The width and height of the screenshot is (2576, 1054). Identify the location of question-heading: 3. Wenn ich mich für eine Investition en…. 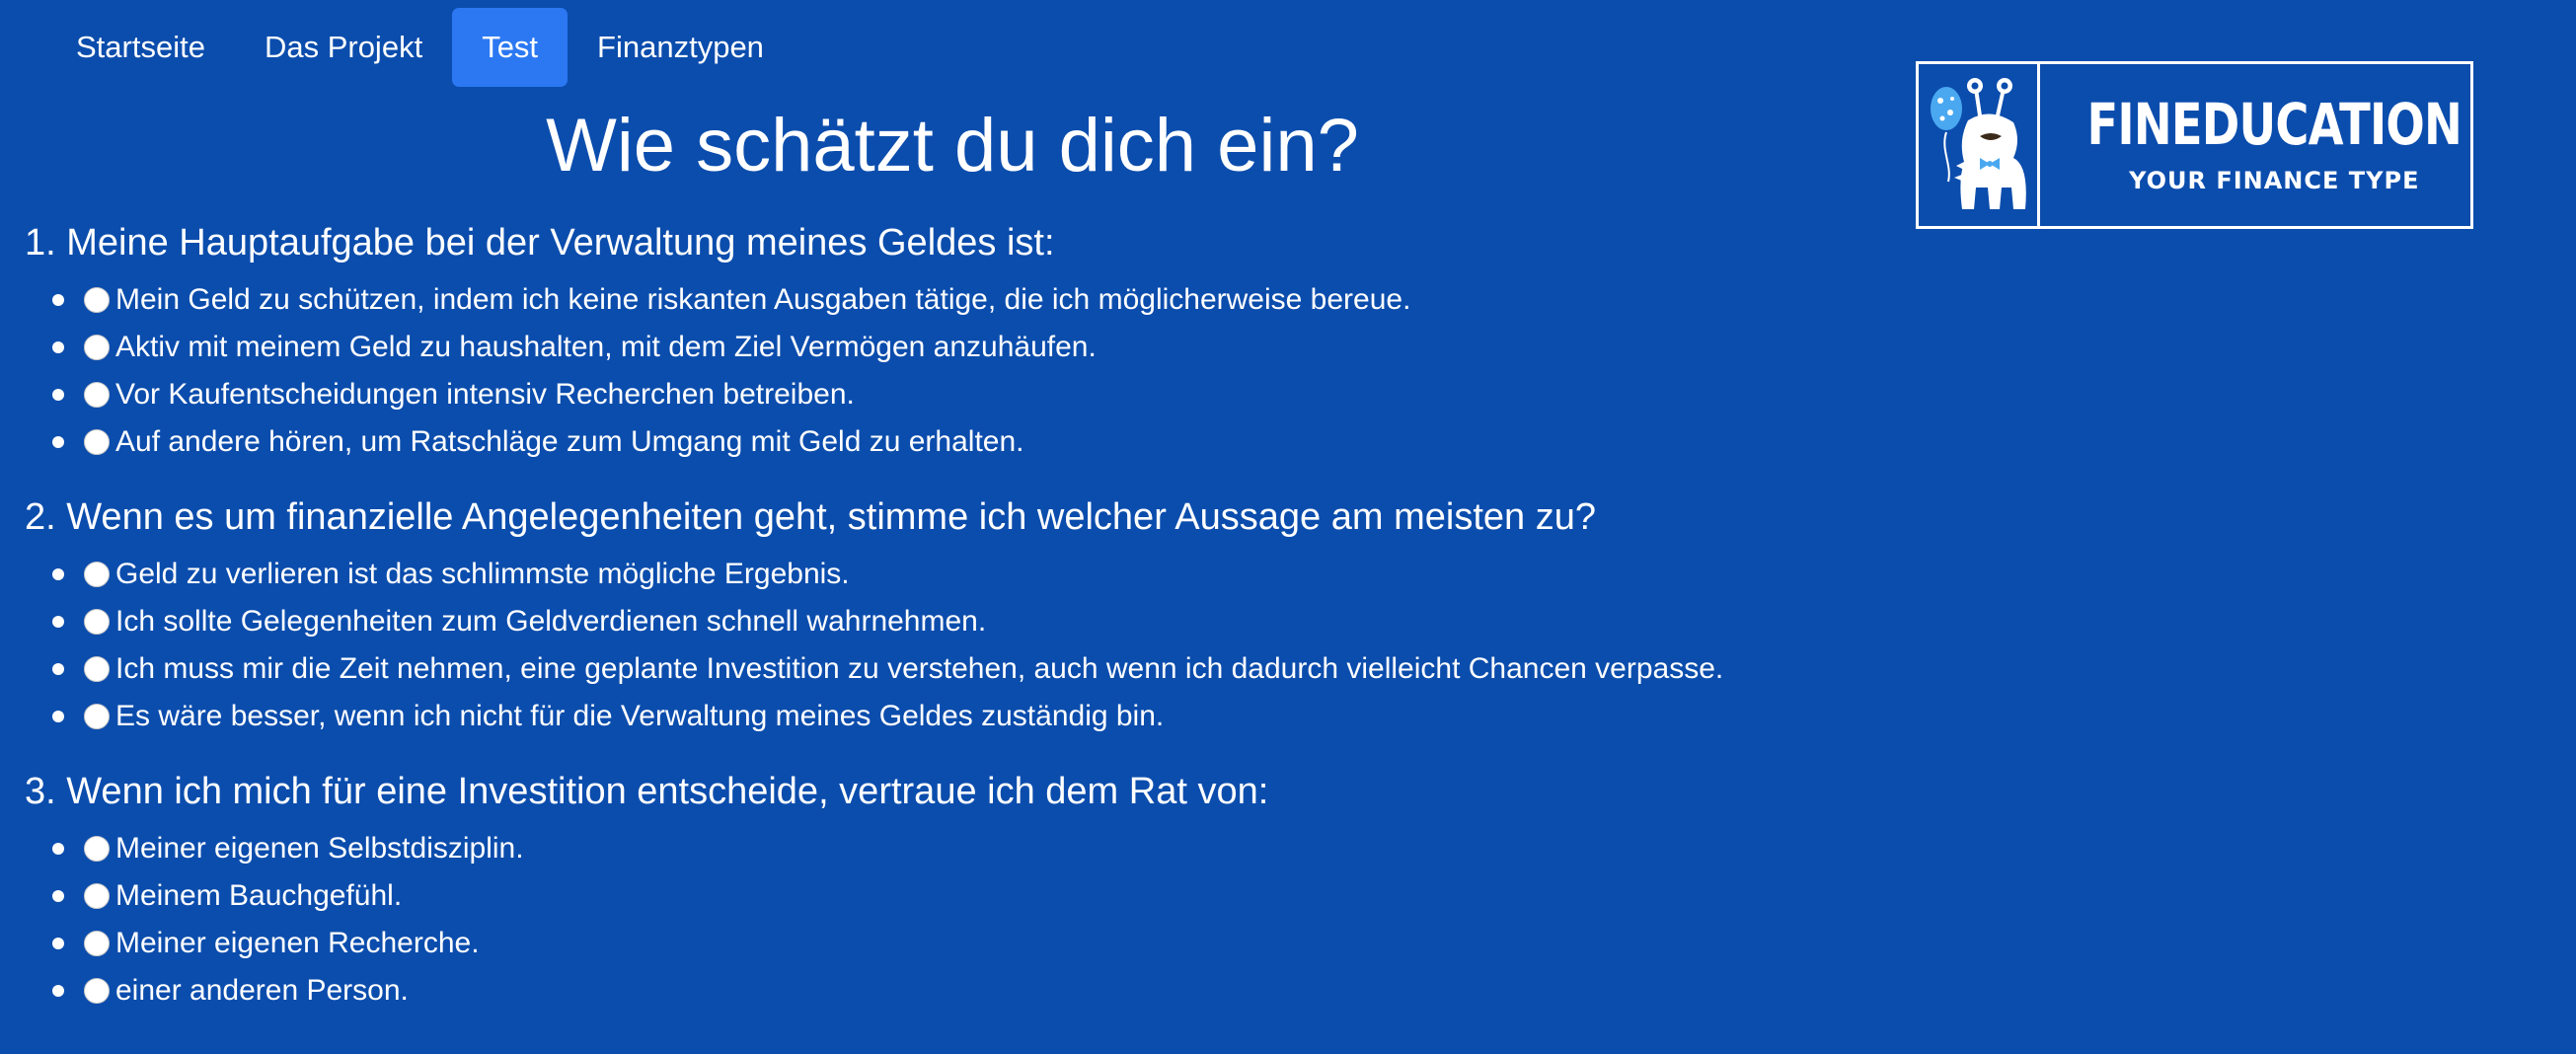
(647, 791).